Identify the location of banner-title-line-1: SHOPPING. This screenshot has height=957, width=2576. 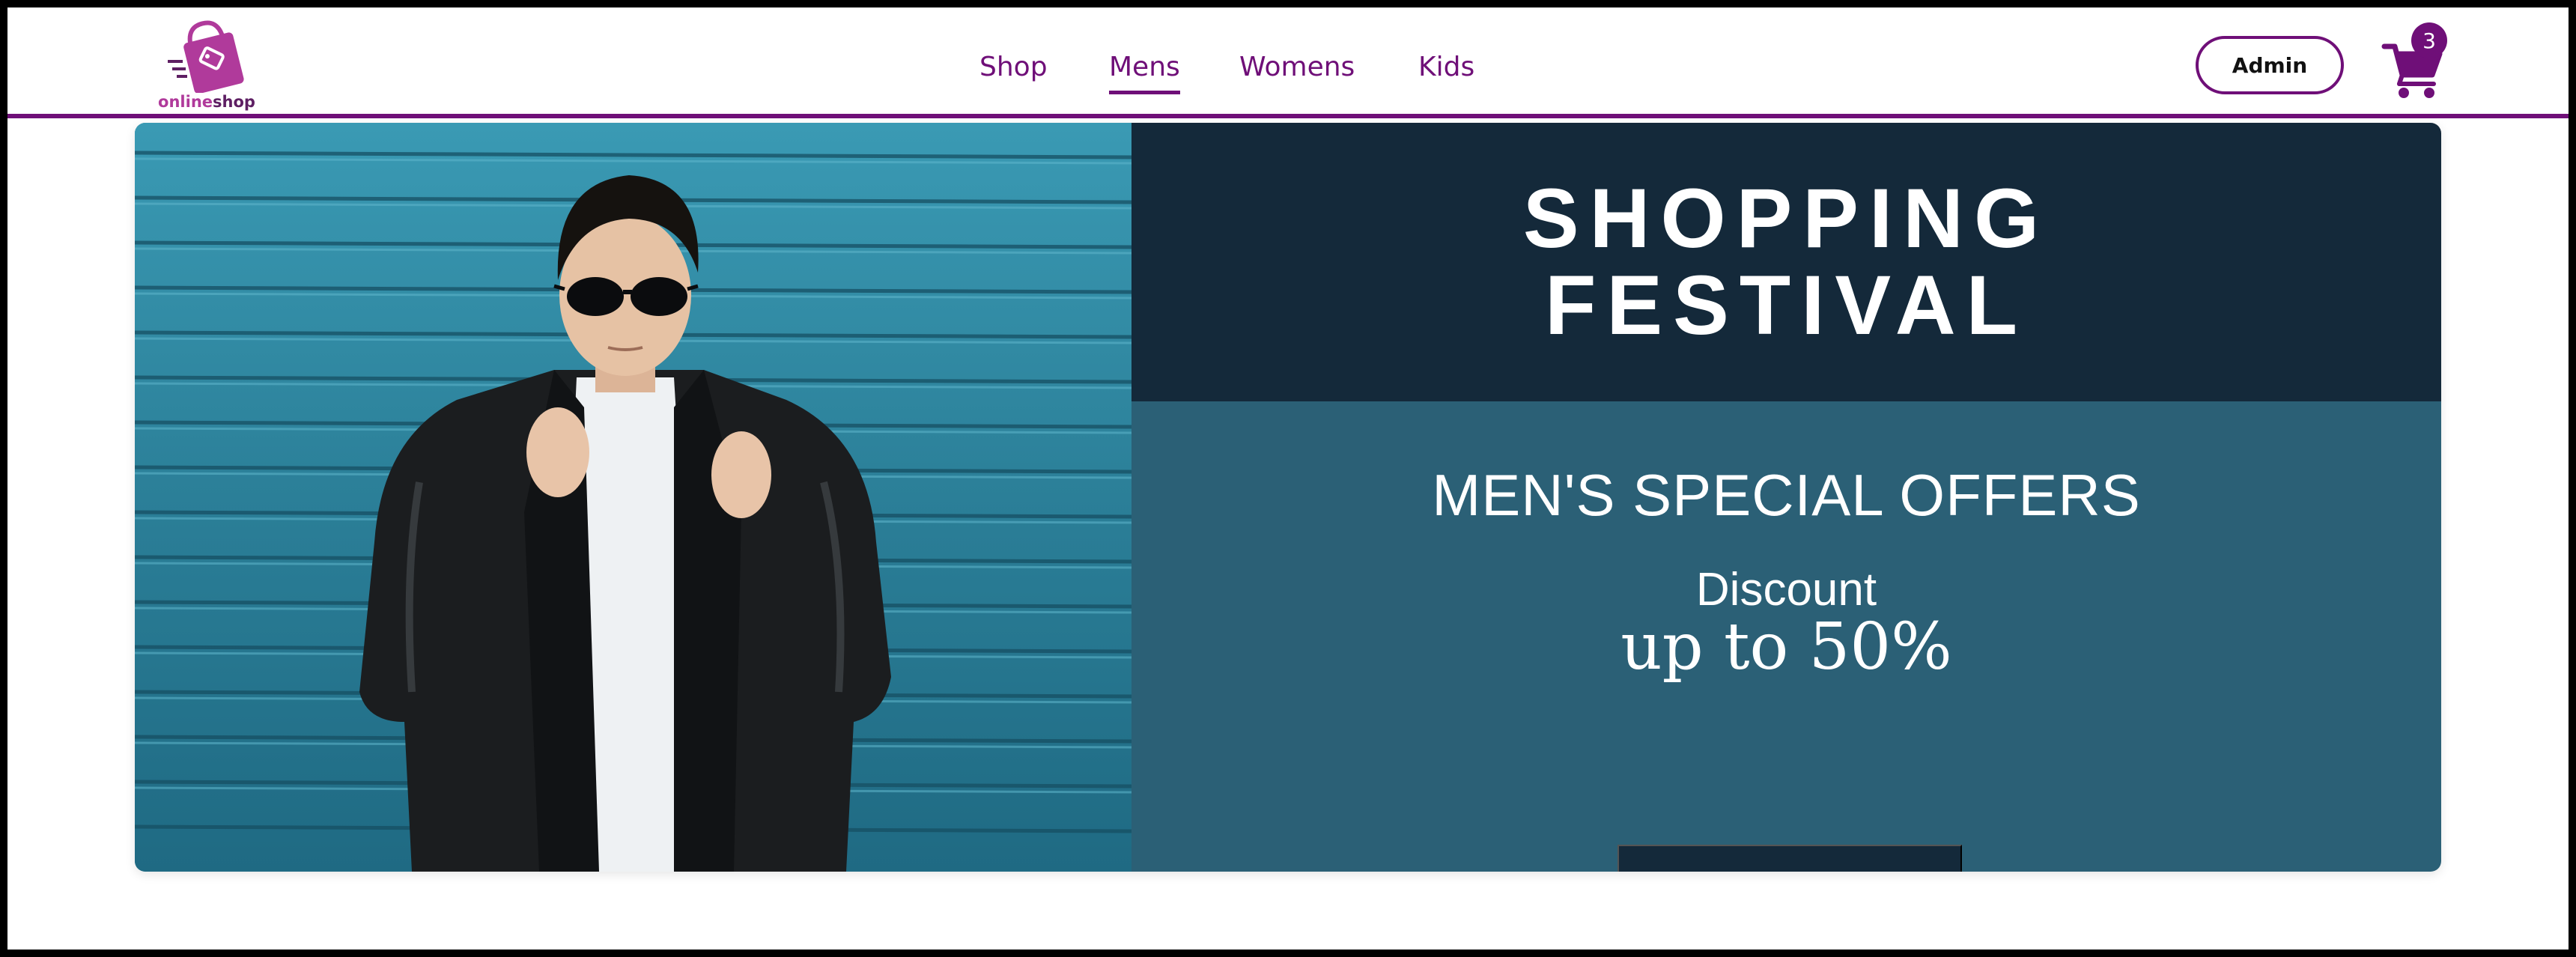
(1786, 218).